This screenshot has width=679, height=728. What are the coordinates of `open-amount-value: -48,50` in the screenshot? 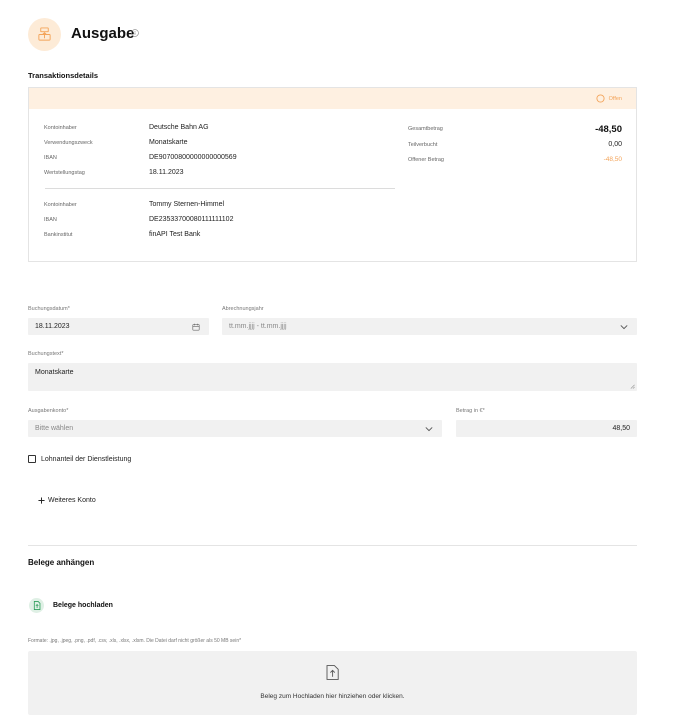 It's located at (612, 159).